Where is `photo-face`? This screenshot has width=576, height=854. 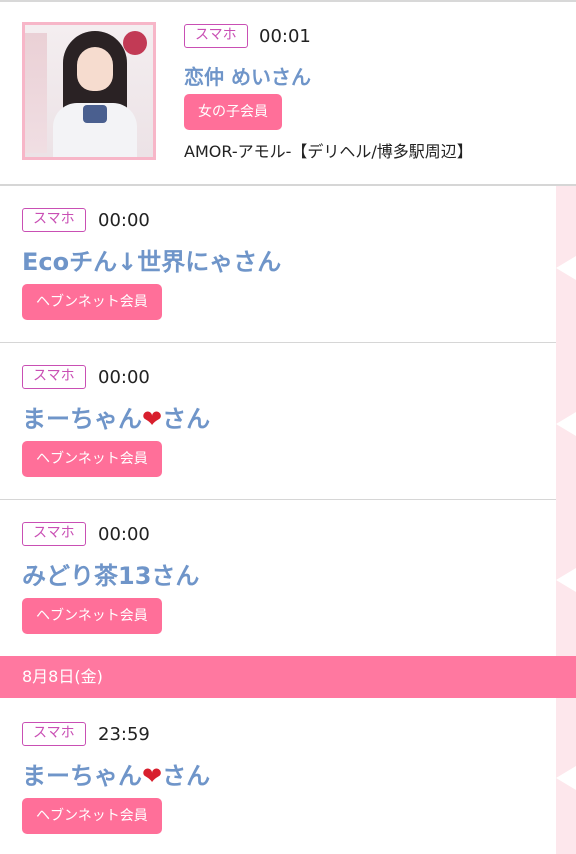 photo-face is located at coordinates (95, 69).